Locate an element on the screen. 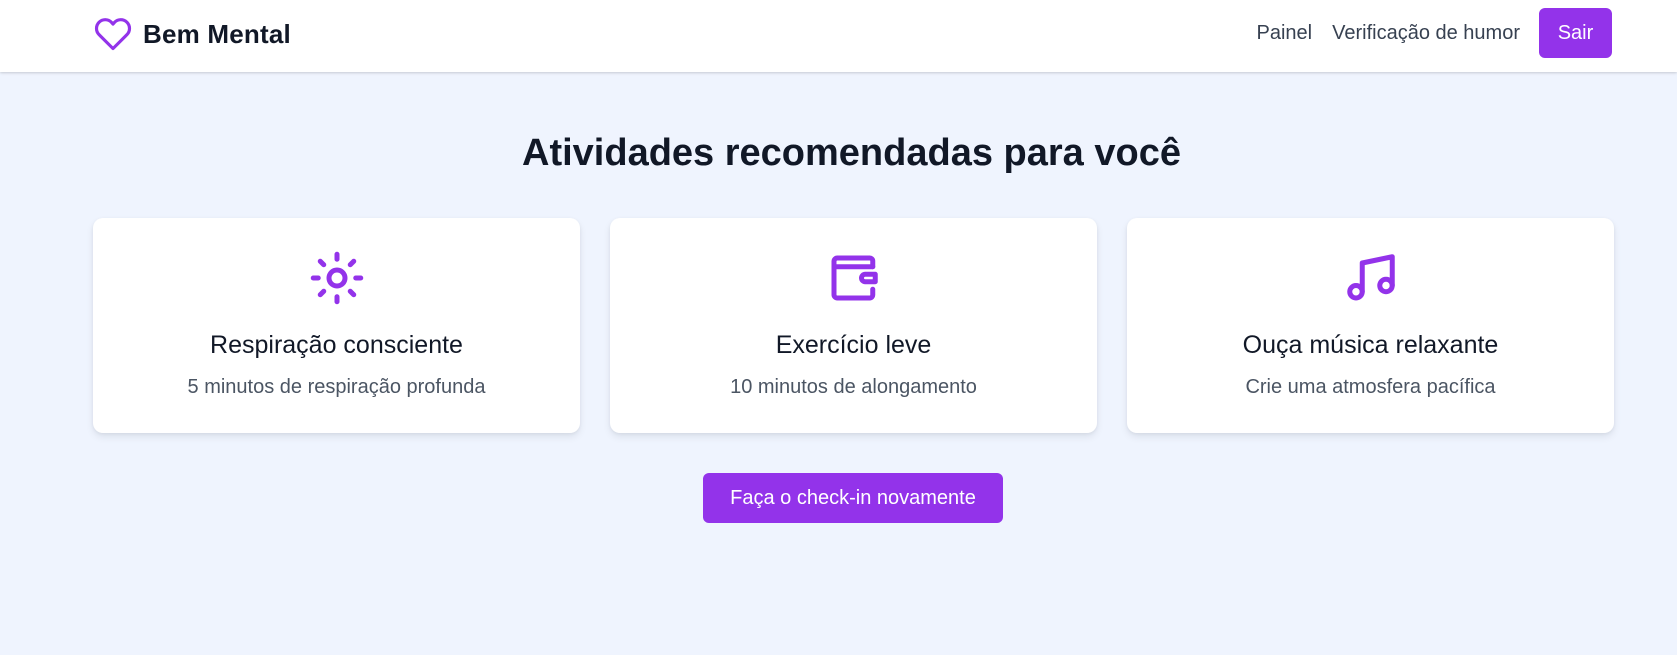  checkin-again-button: Faça o check-in novamente is located at coordinates (853, 498).